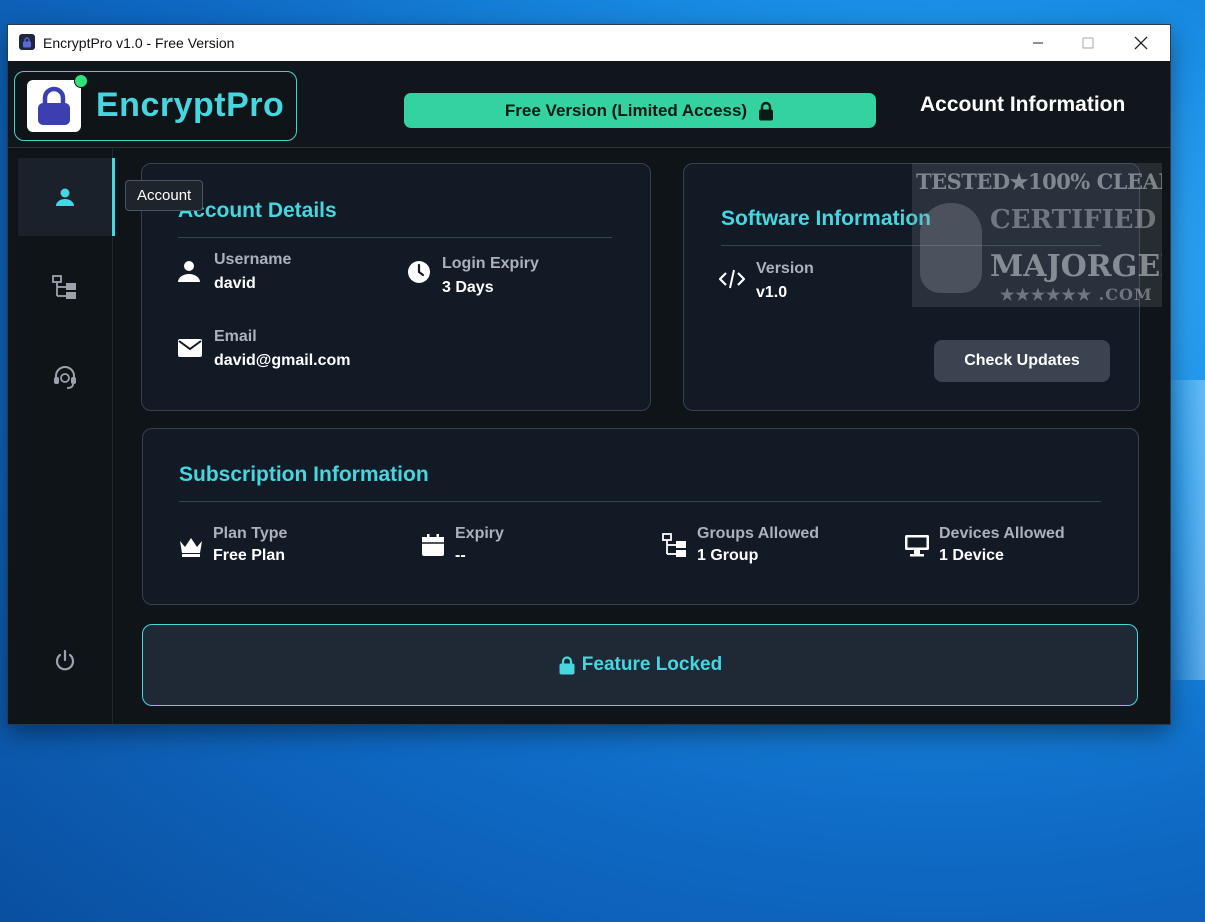 The width and height of the screenshot is (1205, 922). I want to click on calendar-icon, so click(433, 545).